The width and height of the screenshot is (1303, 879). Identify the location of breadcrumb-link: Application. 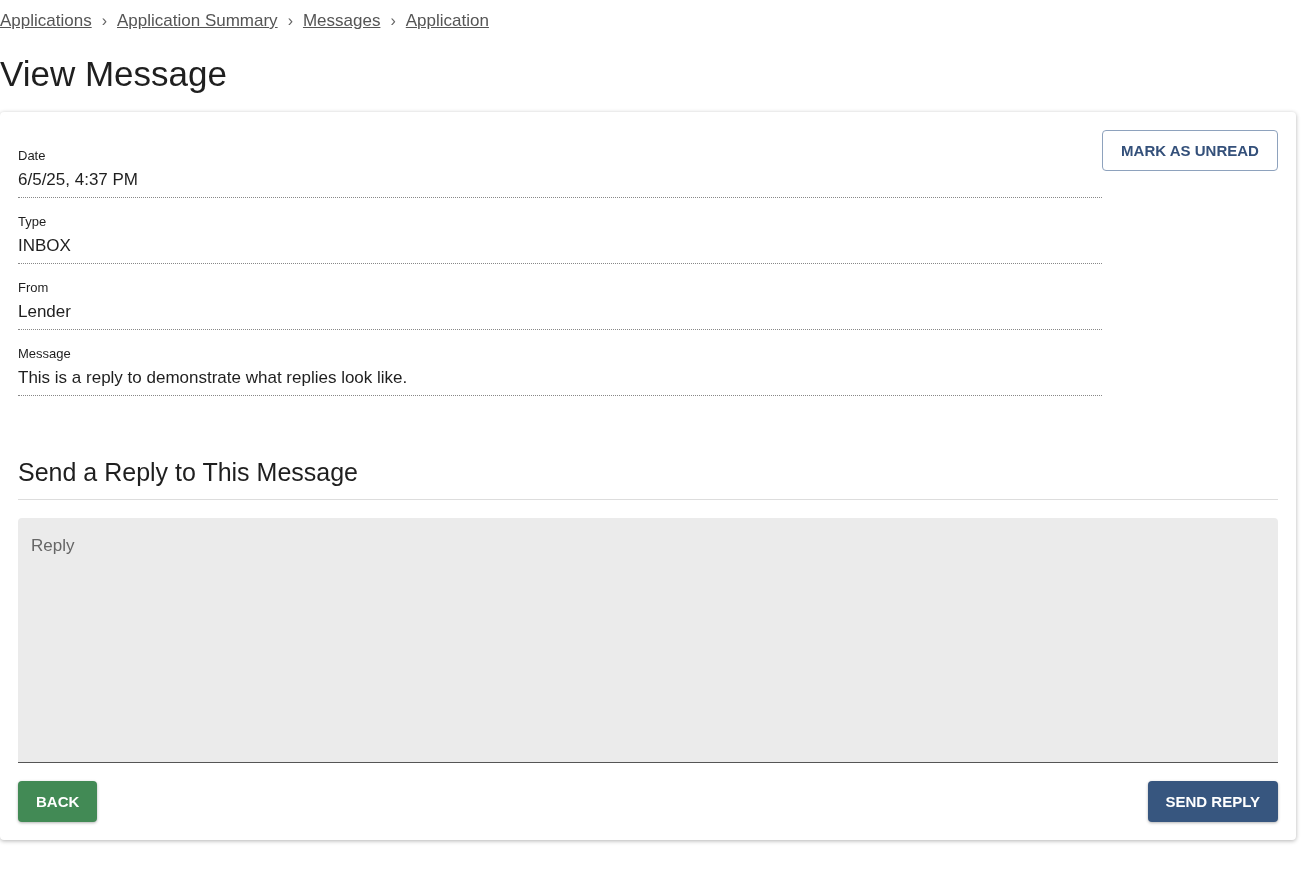
(447, 21).